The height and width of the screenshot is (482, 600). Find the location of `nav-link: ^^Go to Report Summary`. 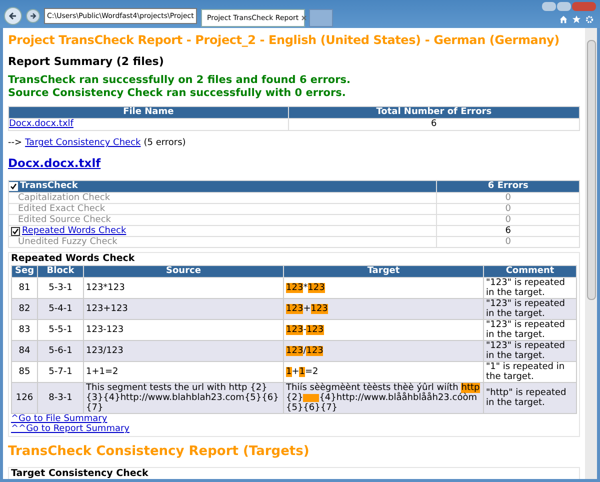

nav-link: ^^Go to Report Summary is located at coordinates (70, 429).